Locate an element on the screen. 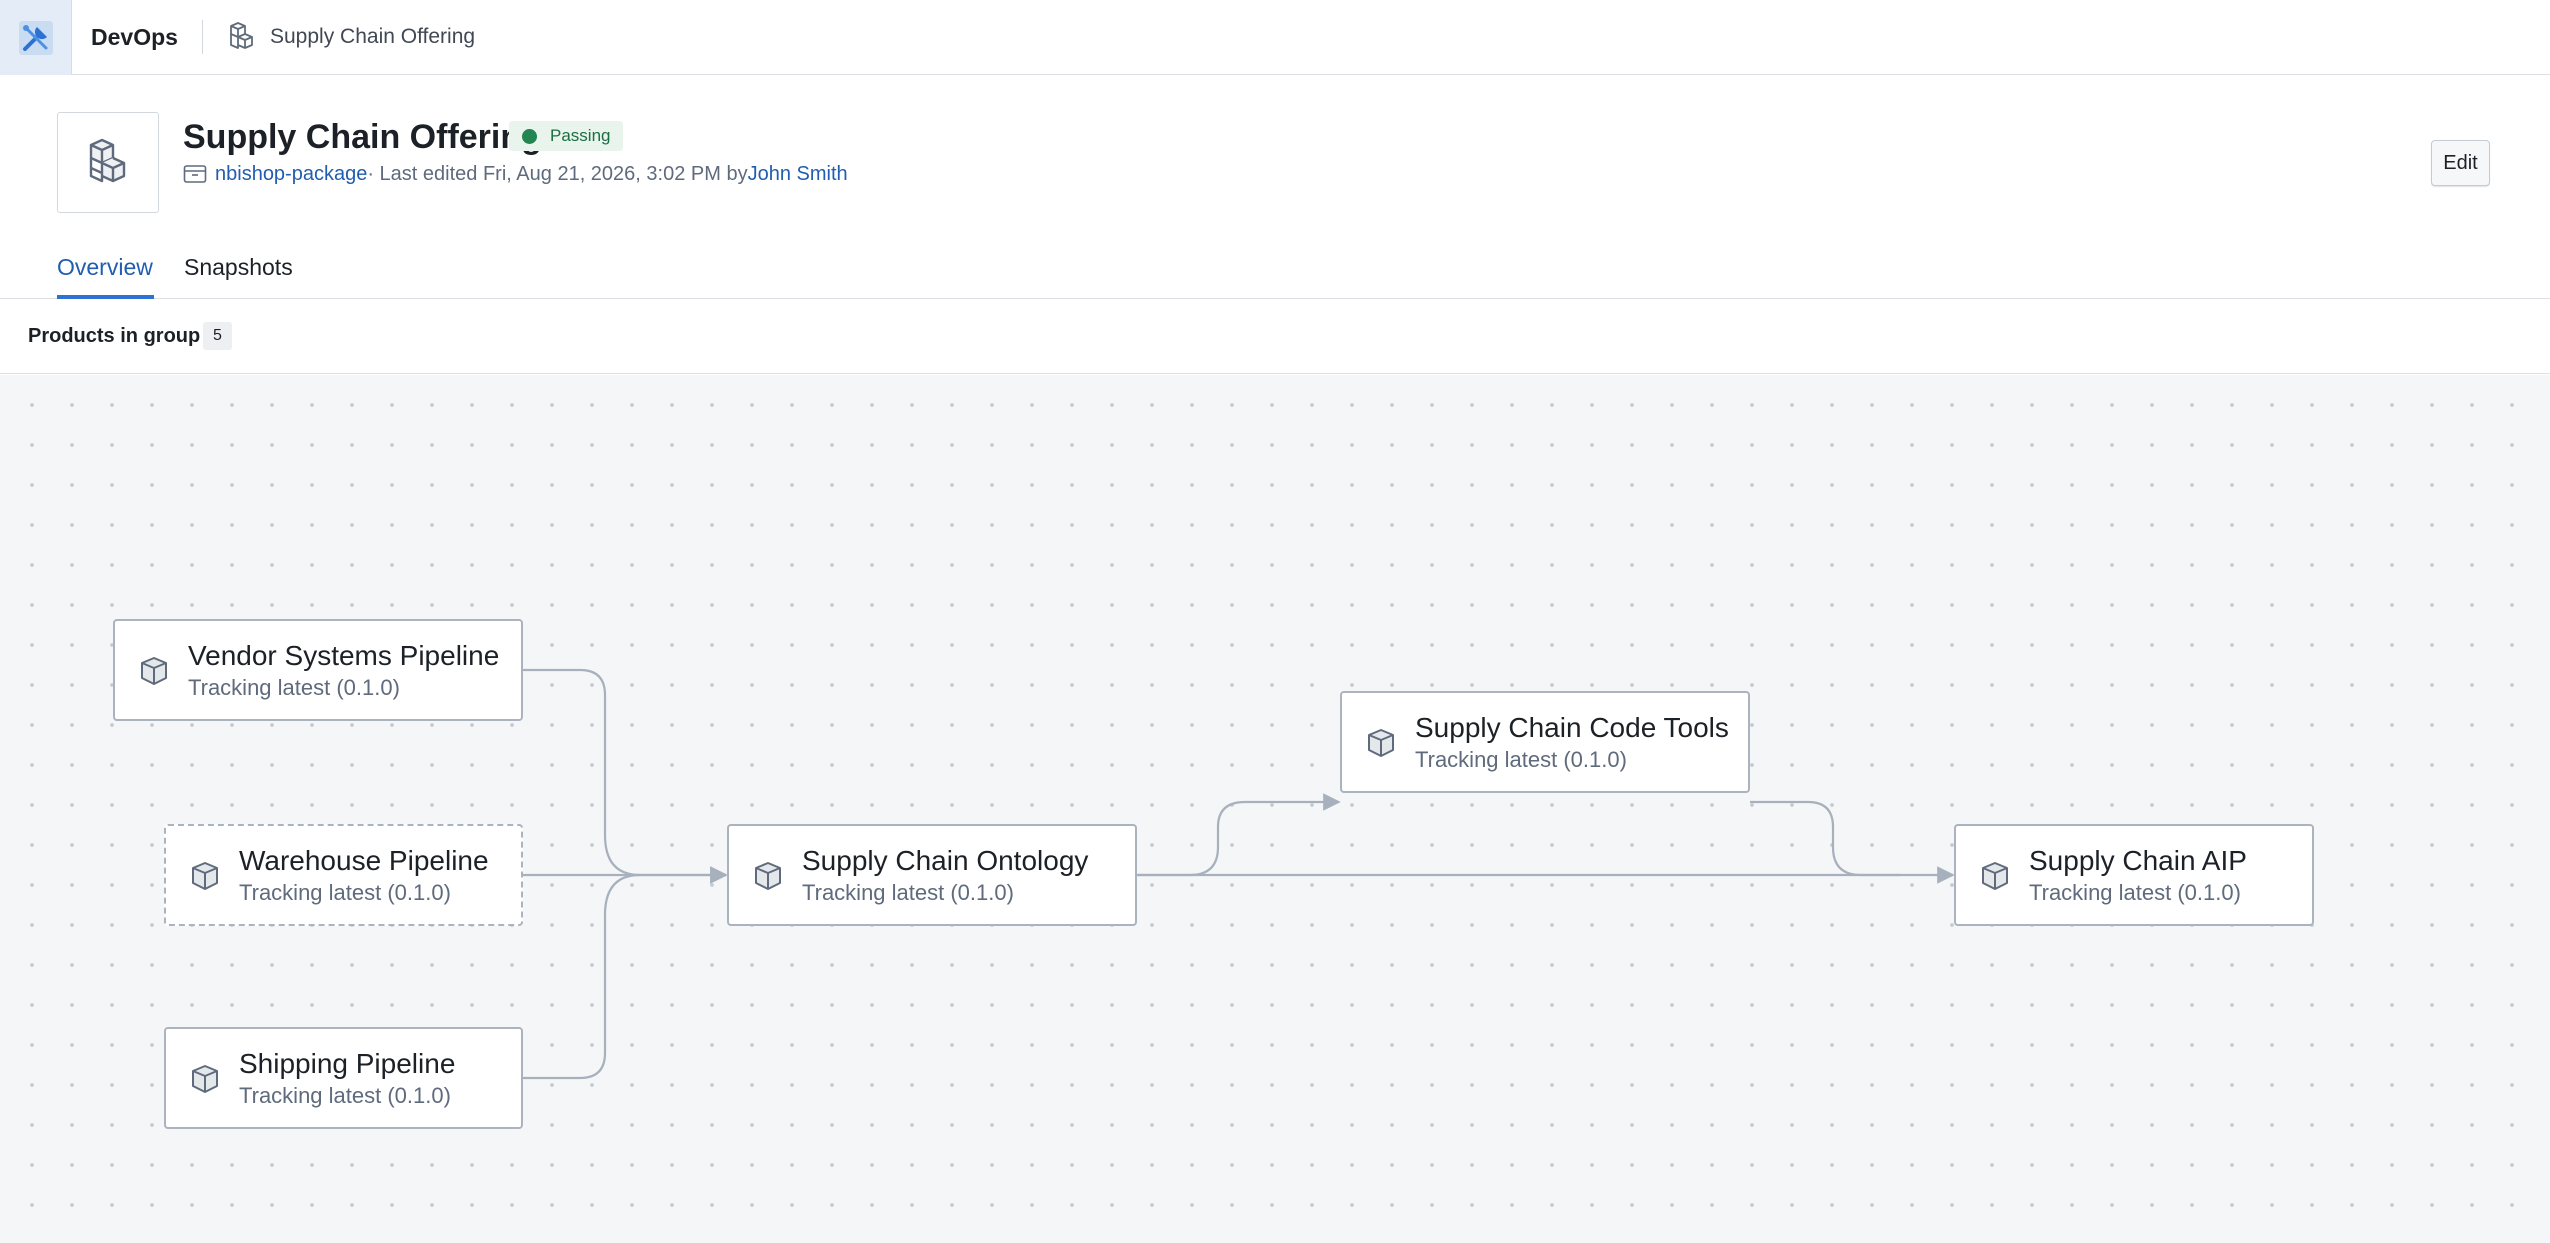 This screenshot has height=1243, width=2550. node-title: Supply Chain Code Tools is located at coordinates (1572, 727).